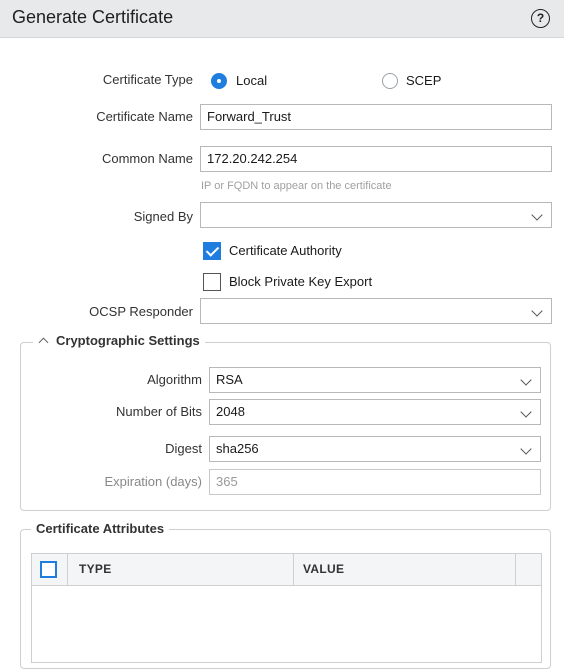 Image resolution: width=564 pixels, height=669 pixels. What do you see at coordinates (212, 251) in the screenshot?
I see `certificate-authority-checkbox` at bounding box center [212, 251].